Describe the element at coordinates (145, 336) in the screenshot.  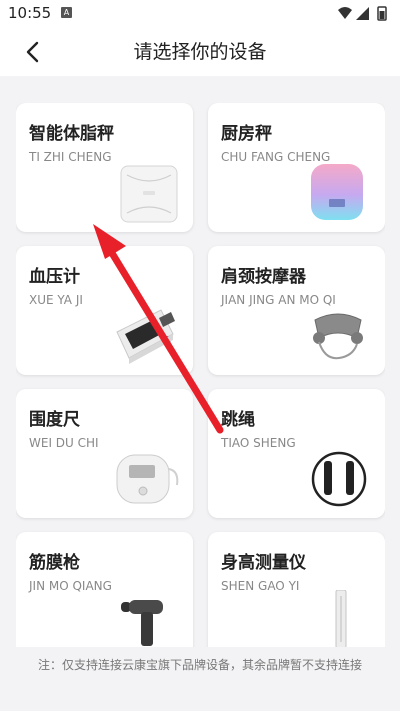
I see `blood-pressure-monitor-icon` at that location.